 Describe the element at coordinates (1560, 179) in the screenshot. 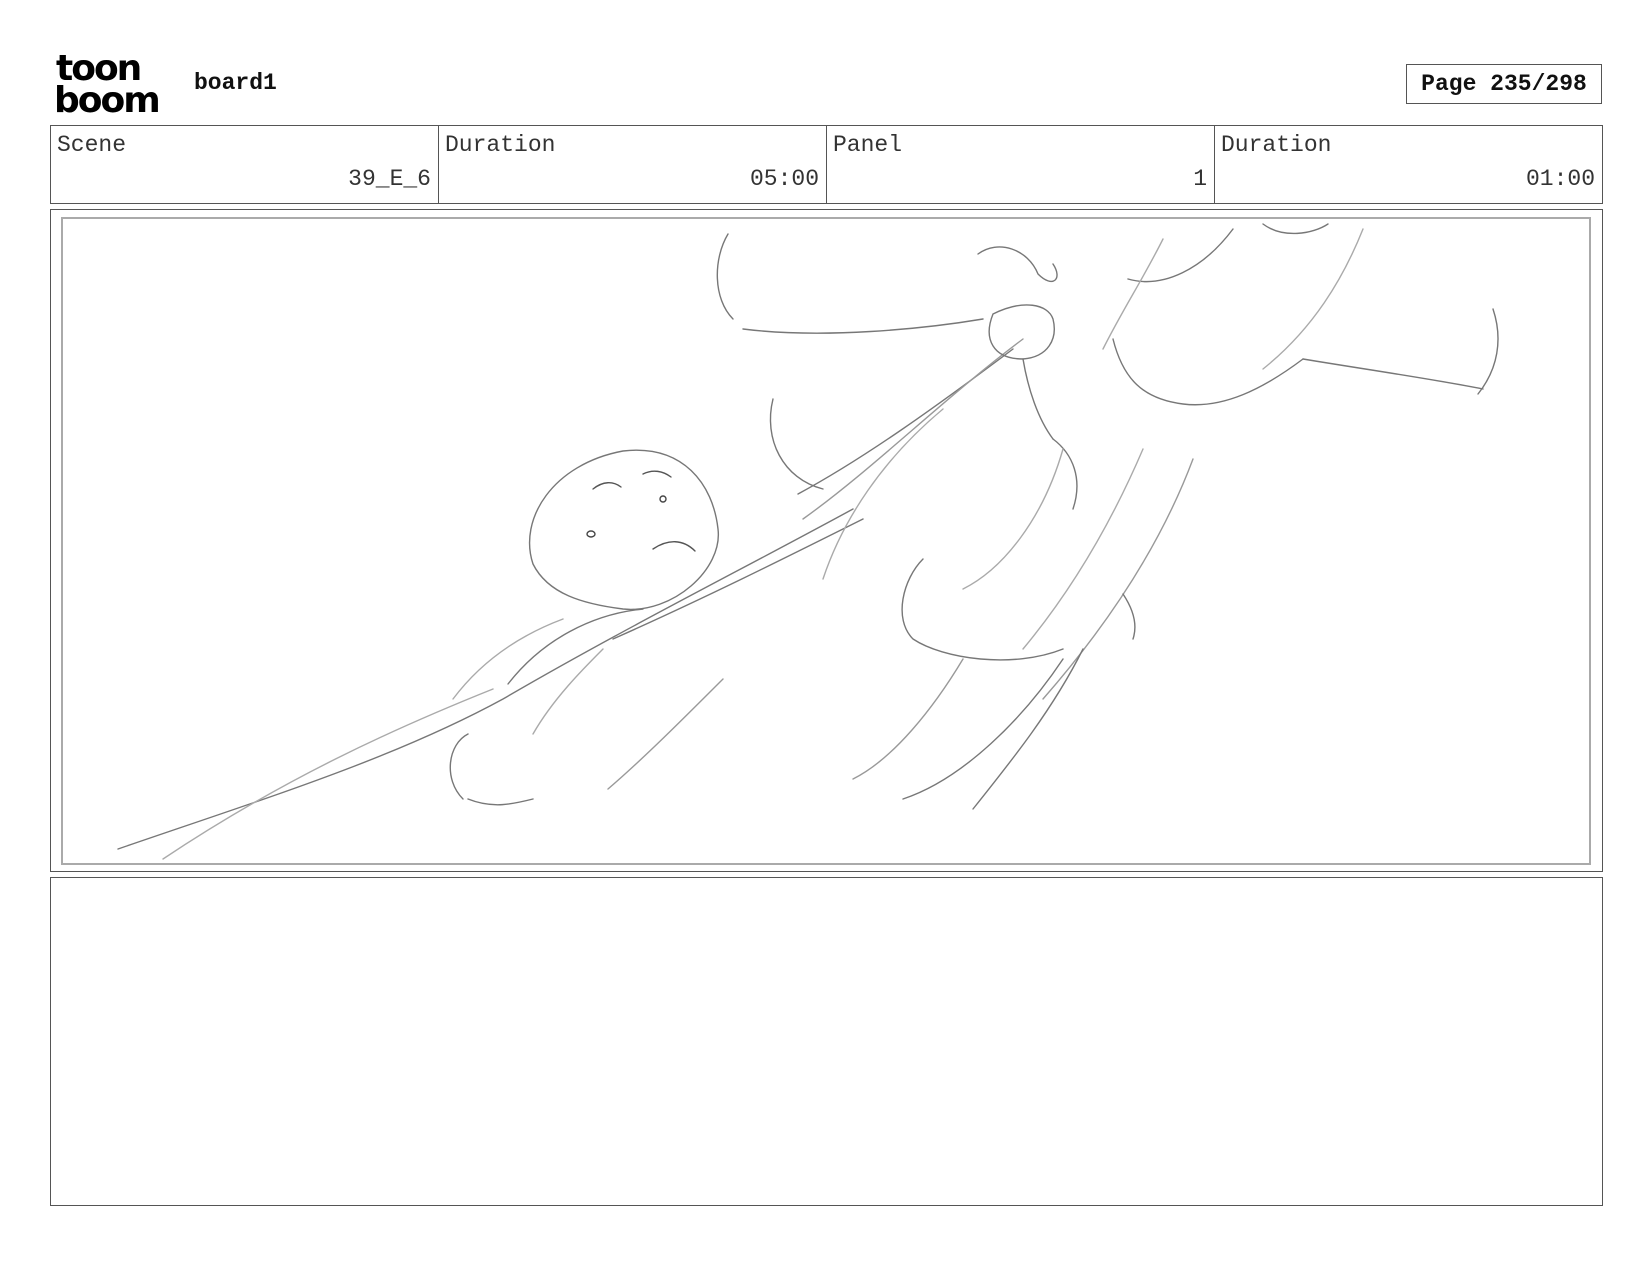

I see `panel-duration-value: 01:00` at that location.